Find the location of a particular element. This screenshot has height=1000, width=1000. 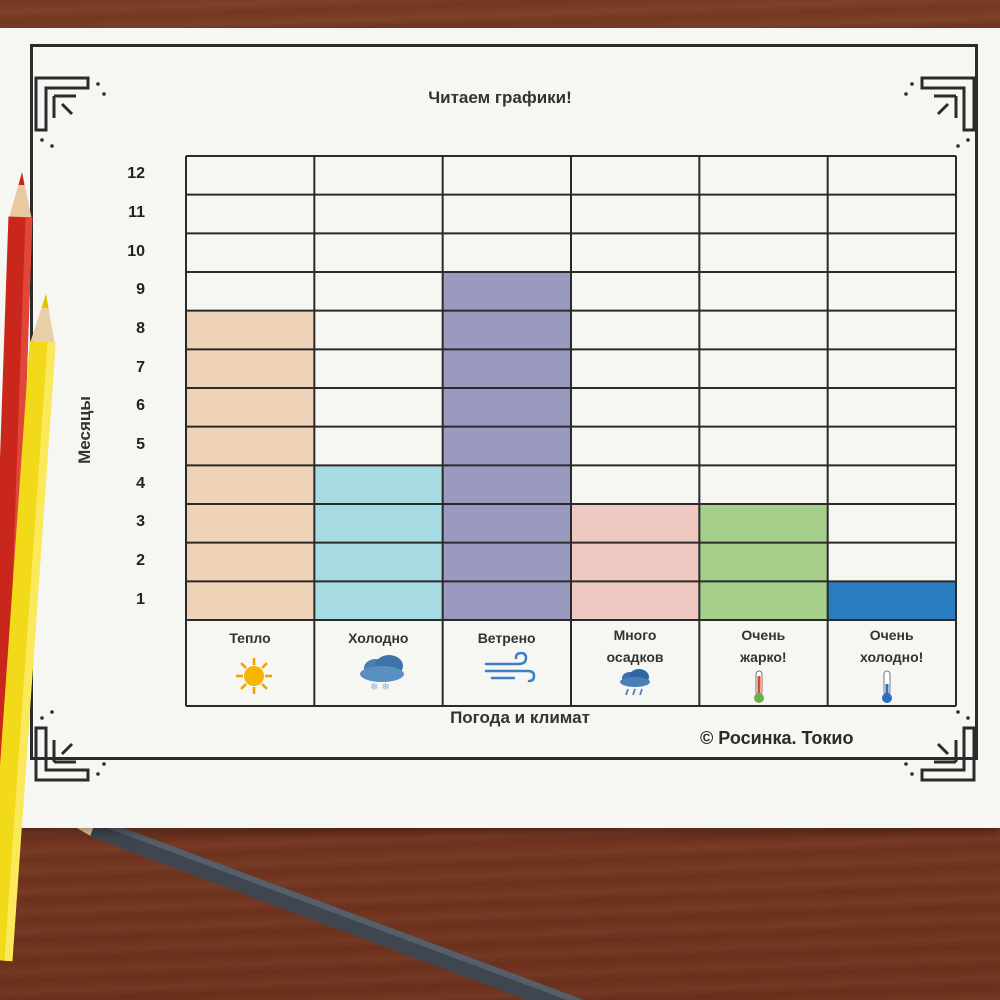

yellow-pencil is located at coordinates (28, 628).